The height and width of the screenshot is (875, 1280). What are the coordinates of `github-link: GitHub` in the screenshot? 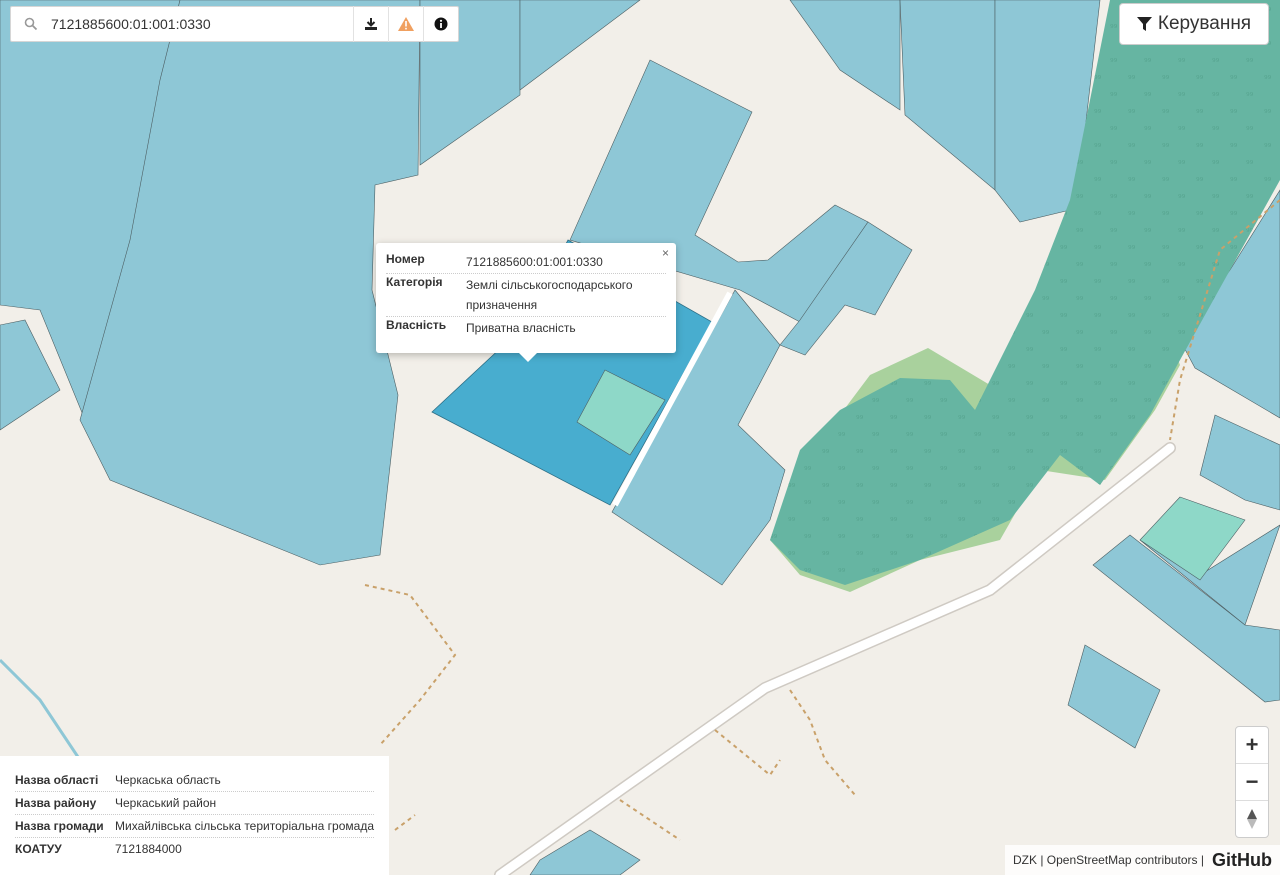 It's located at (1242, 860).